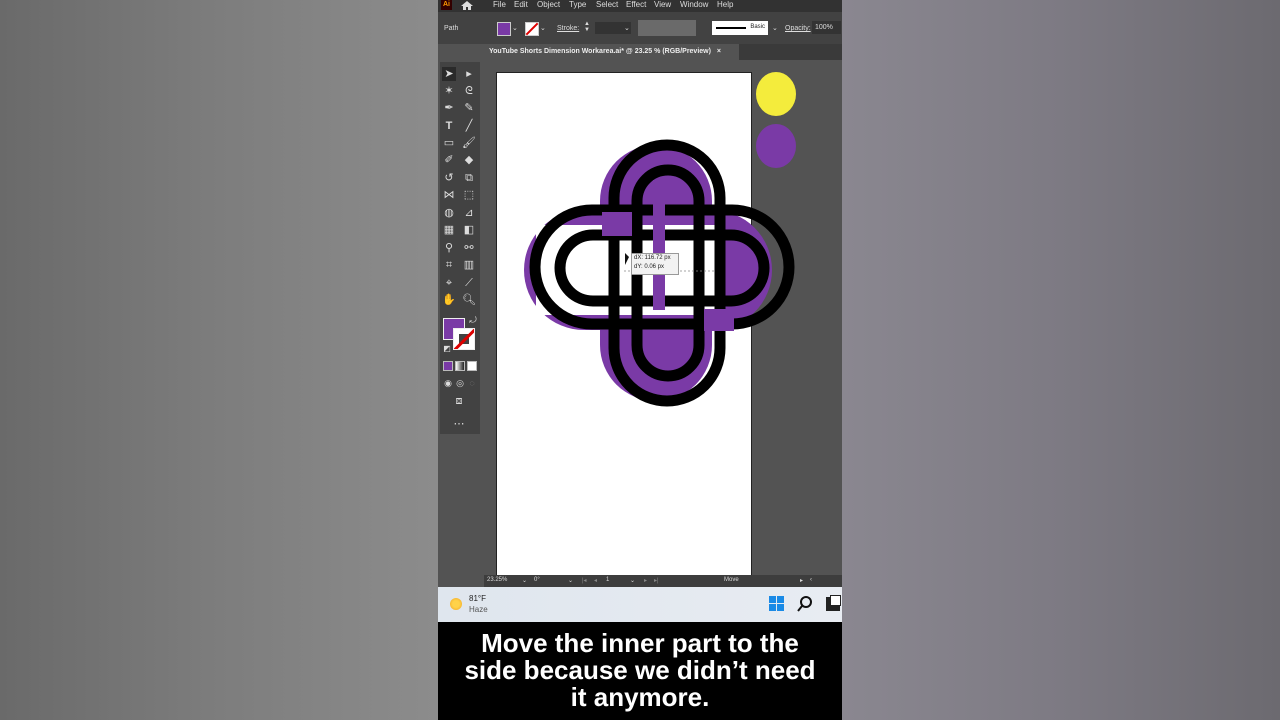  I want to click on menu-effect: Effect, so click(636, 5).